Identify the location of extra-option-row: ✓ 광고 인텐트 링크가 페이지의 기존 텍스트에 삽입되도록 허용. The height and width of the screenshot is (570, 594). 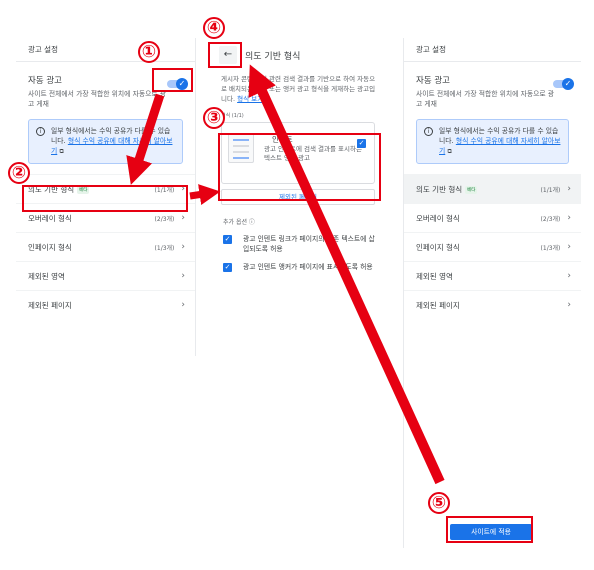
(300, 244).